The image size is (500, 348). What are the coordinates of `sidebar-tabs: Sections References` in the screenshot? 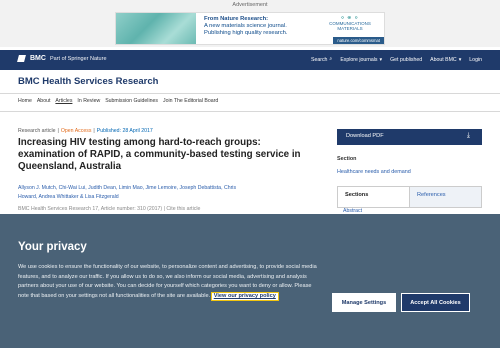 It's located at (409, 197).